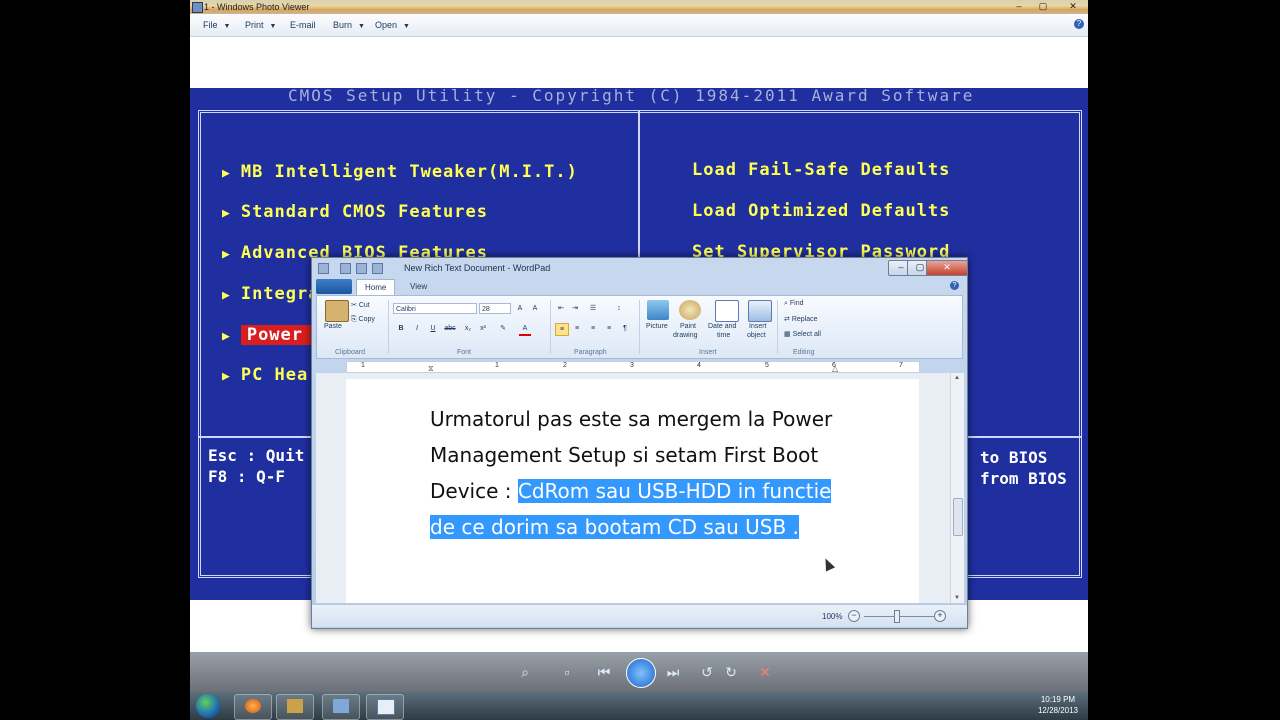  Describe the element at coordinates (633, 367) in the screenshot. I see `ruler: 1 1 2 3 4 5 6 7 ⧖ △` at that location.